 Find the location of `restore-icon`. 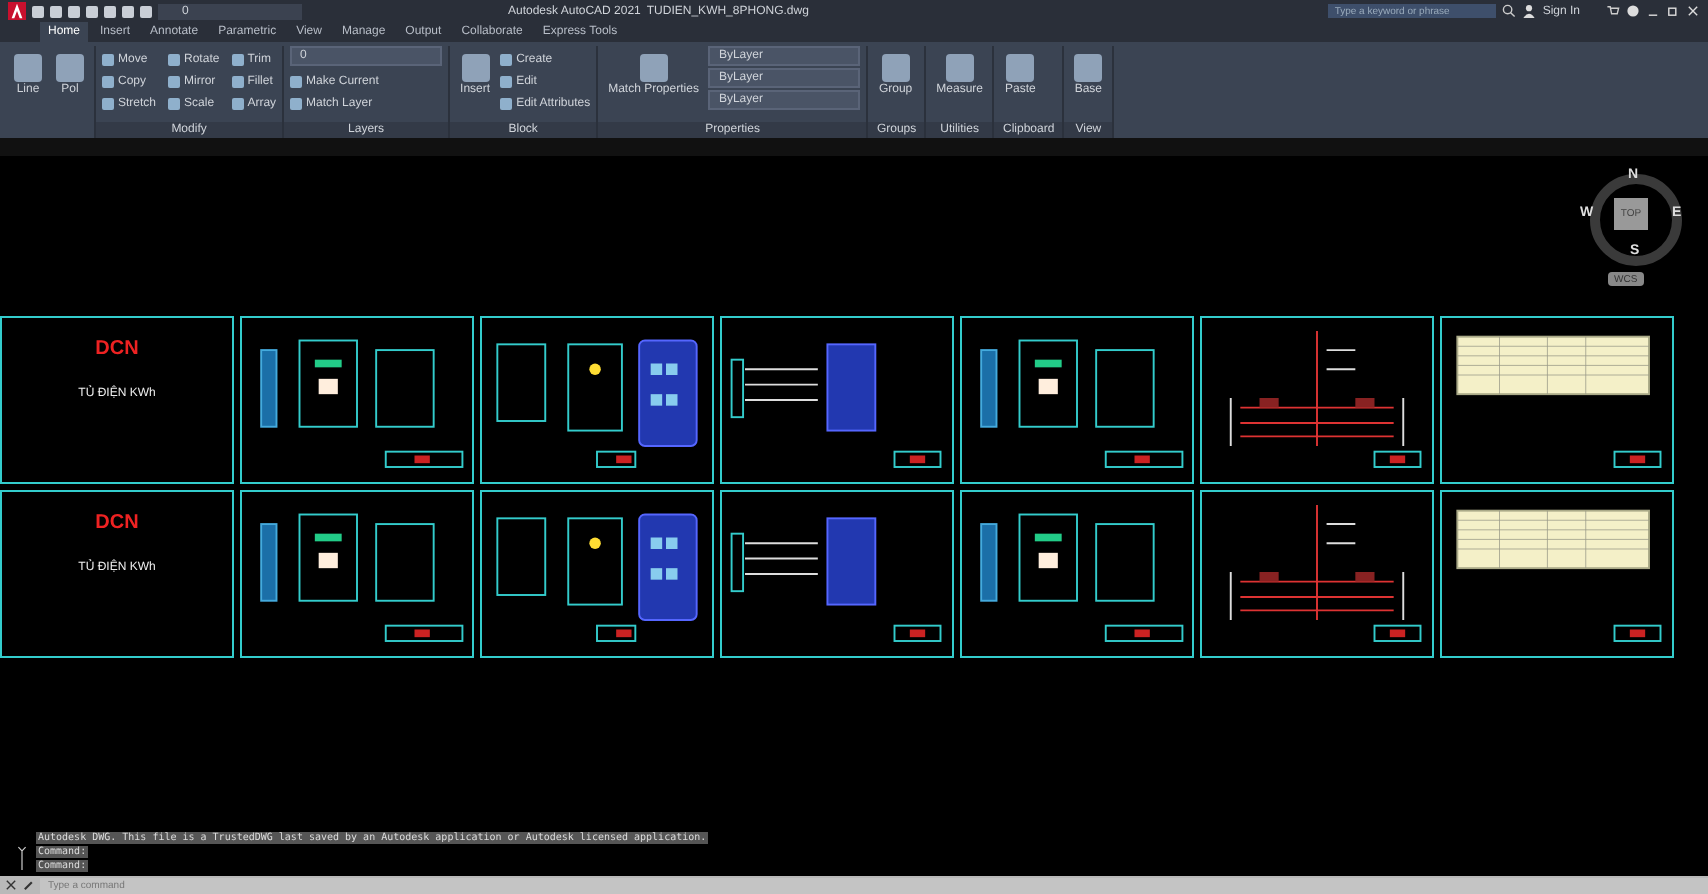

restore-icon is located at coordinates (1673, 11).